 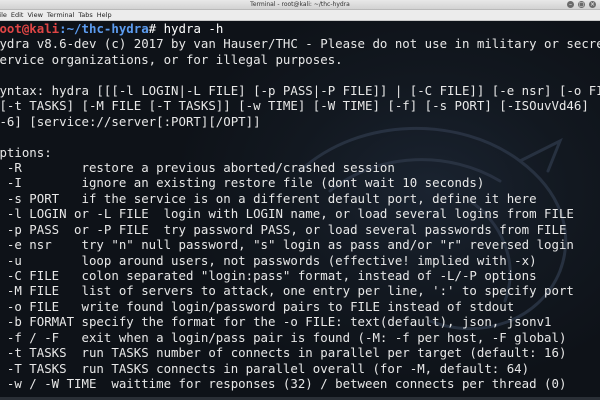 What do you see at coordinates (592, 4) in the screenshot?
I see `close-button: ×` at bounding box center [592, 4].